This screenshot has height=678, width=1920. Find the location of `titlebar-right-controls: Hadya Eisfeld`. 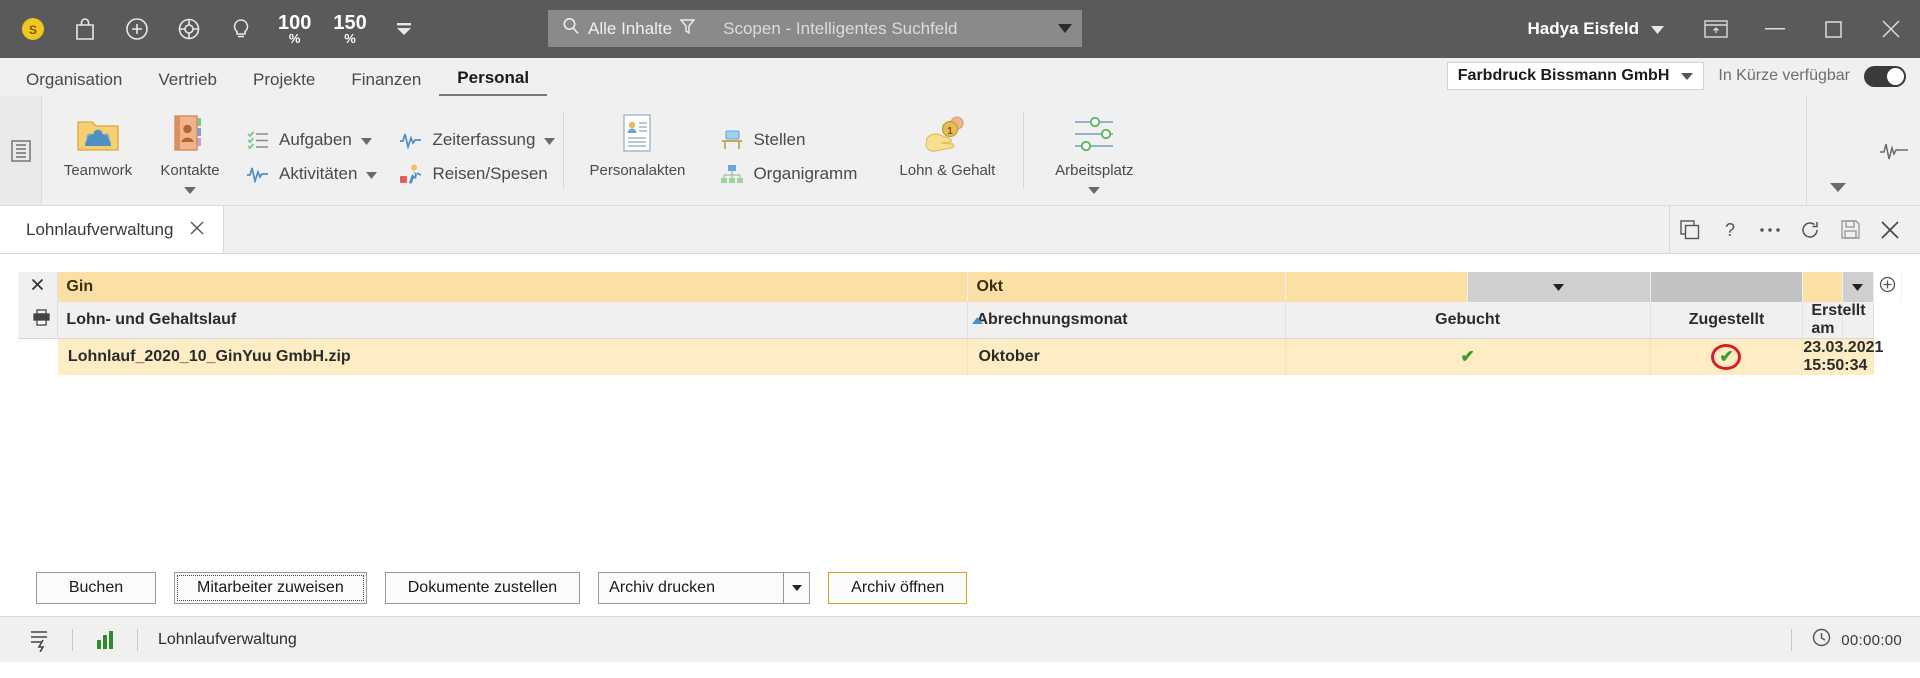

titlebar-right-controls: Hadya Eisfeld is located at coordinates (1724, 29).